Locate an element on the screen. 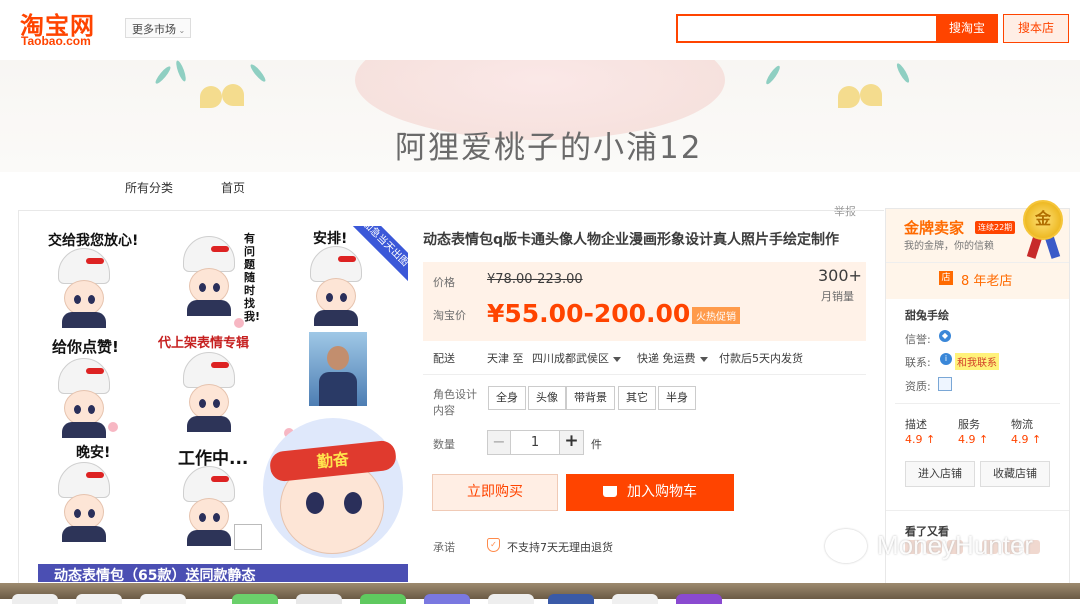 Image resolution: width=1080 pixels, height=604 pixels. sale-price-label: 淘宝价 is located at coordinates (449, 315).